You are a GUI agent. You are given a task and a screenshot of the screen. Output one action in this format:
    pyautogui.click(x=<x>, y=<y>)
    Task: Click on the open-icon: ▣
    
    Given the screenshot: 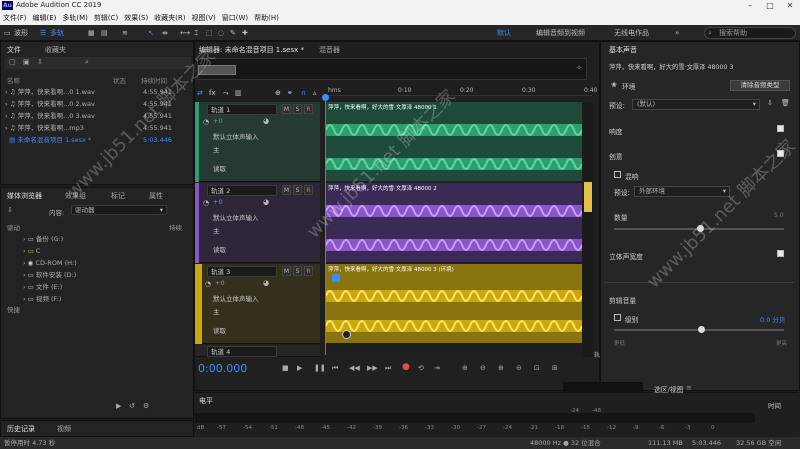 What is the action you would take?
    pyautogui.click(x=26, y=62)
    